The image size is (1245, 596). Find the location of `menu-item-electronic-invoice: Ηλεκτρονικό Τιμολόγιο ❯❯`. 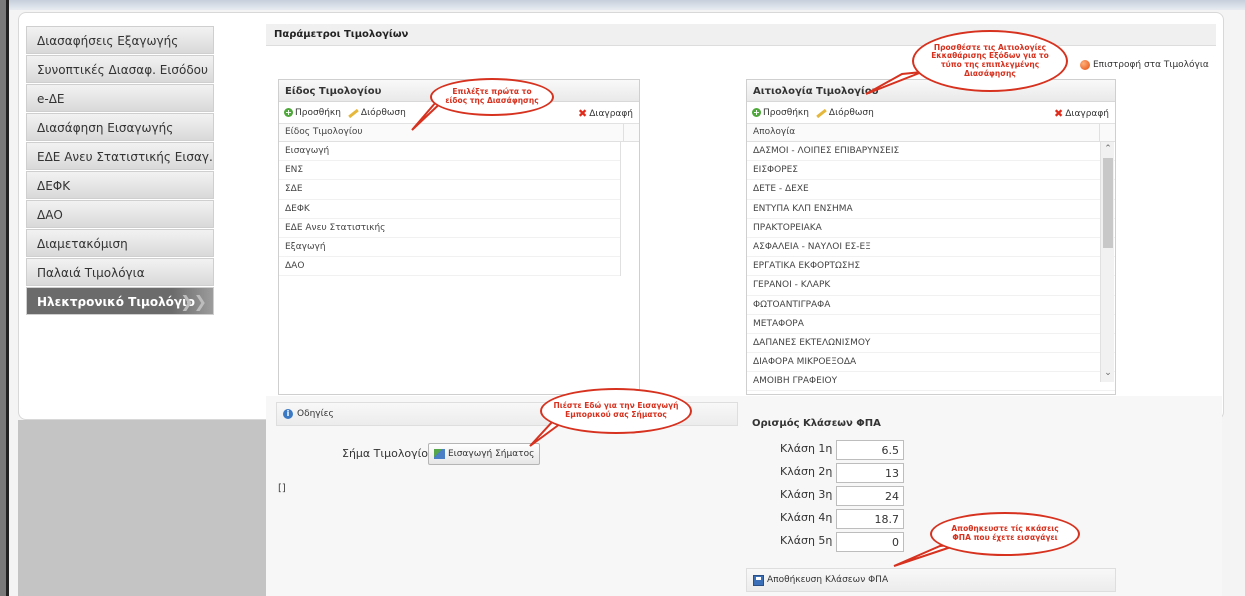

menu-item-electronic-invoice: Ηλεκτρονικό Τιμολόγιο ❯❯ is located at coordinates (120, 301).